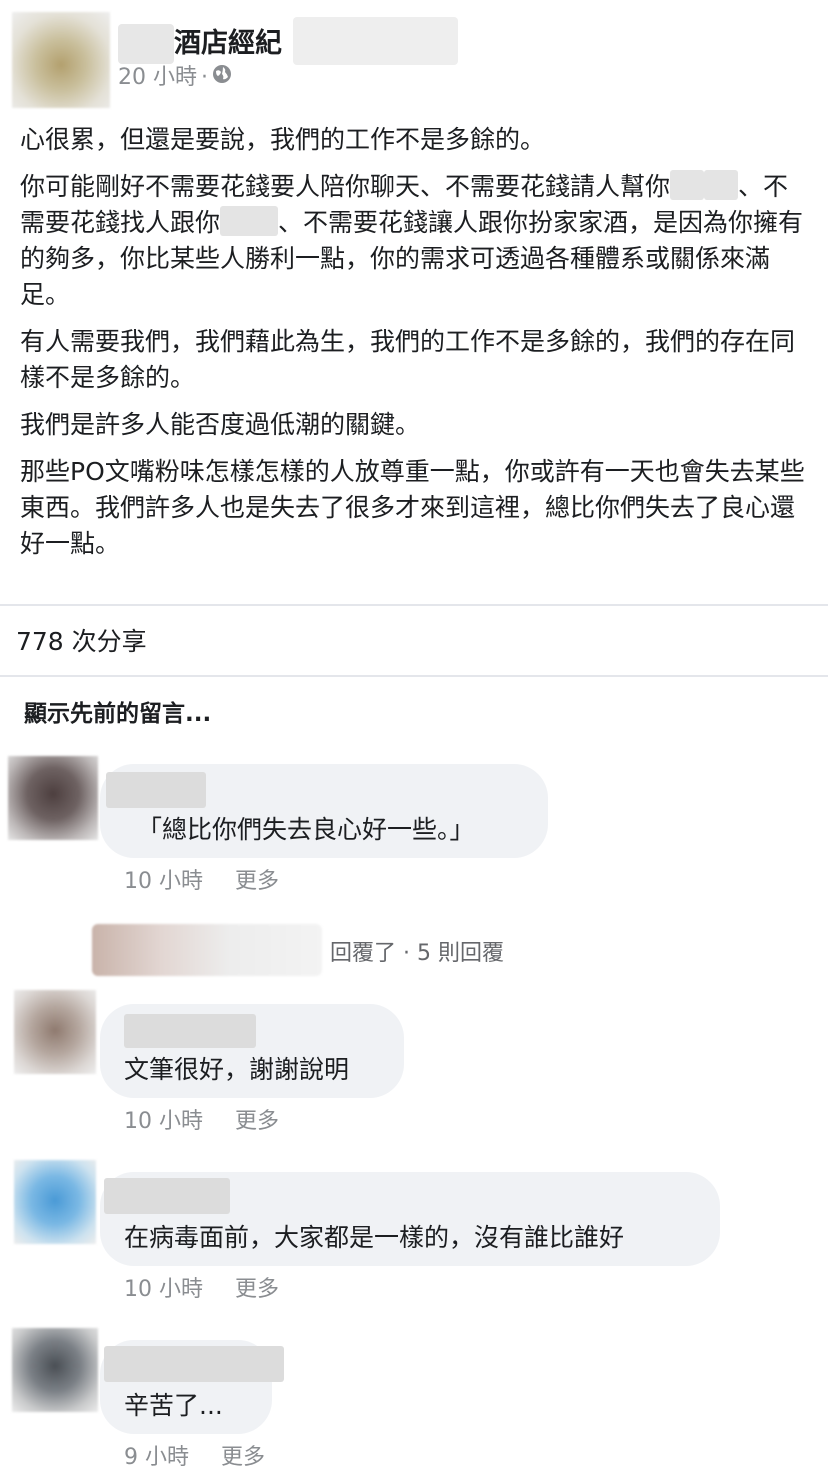  I want to click on post-timestamp: 20 小時, so click(157, 78).